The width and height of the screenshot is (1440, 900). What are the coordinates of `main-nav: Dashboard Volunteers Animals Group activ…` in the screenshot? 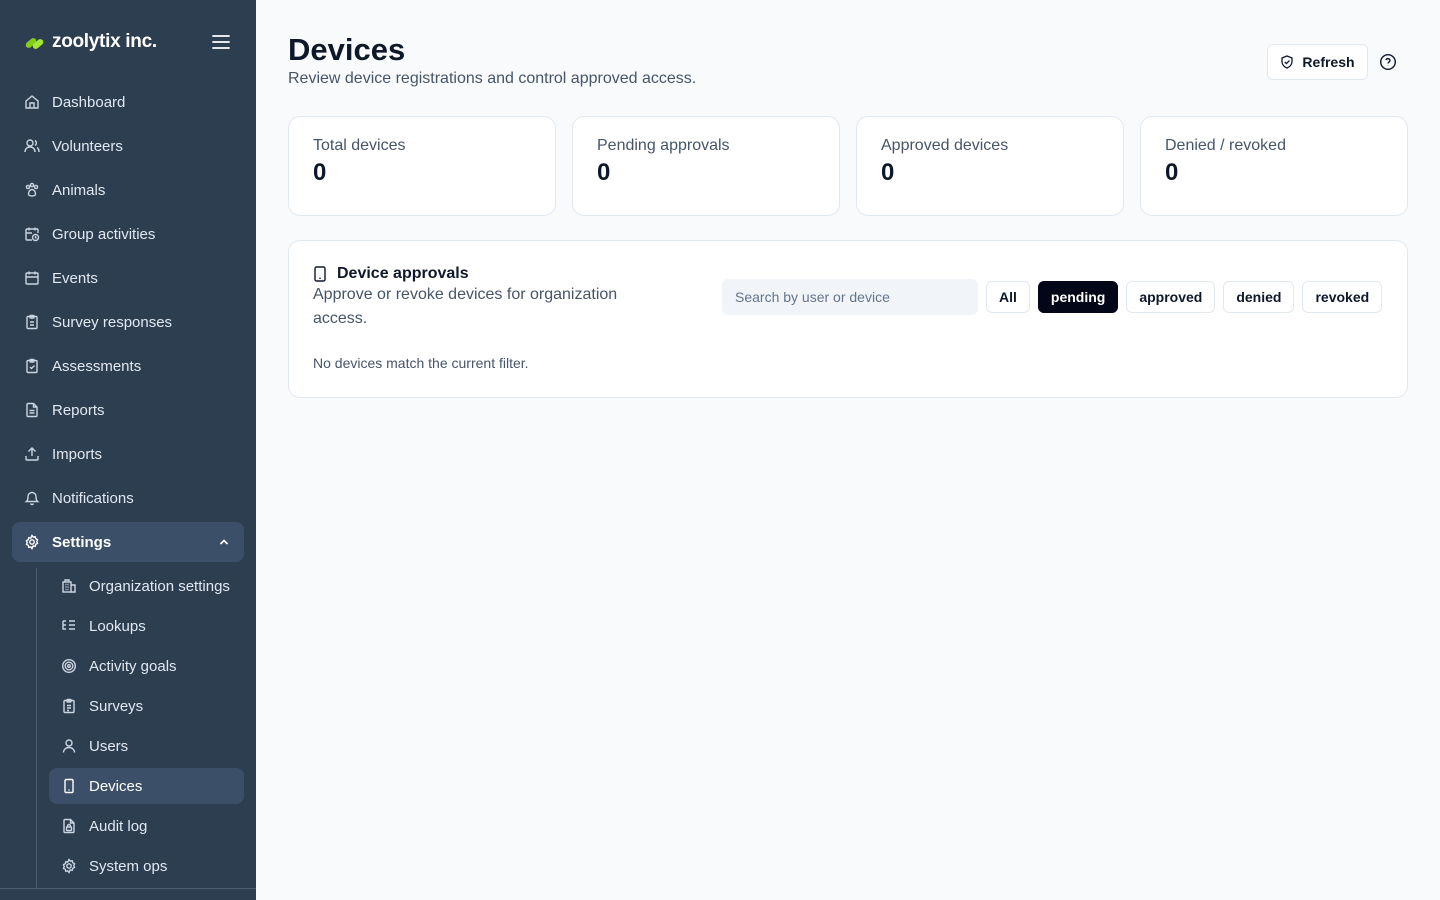 It's located at (128, 324).